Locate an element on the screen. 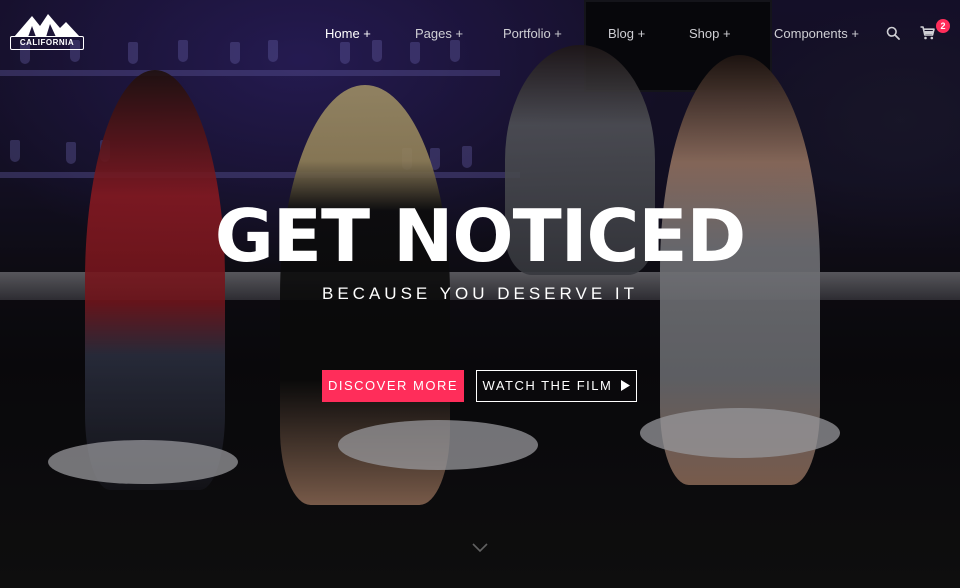  nav-item-shop: Shop + is located at coordinates (710, 33).